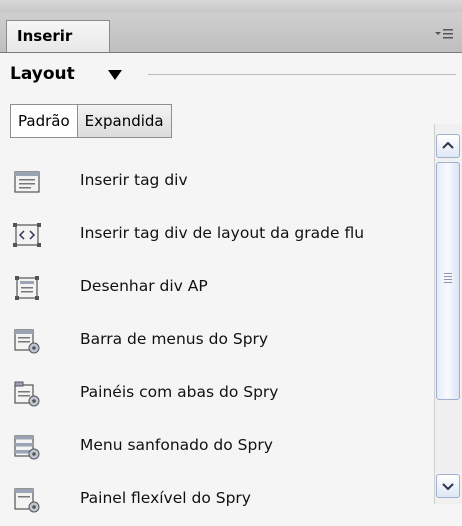  I want to click on tab-label: Inserir, so click(45, 36).